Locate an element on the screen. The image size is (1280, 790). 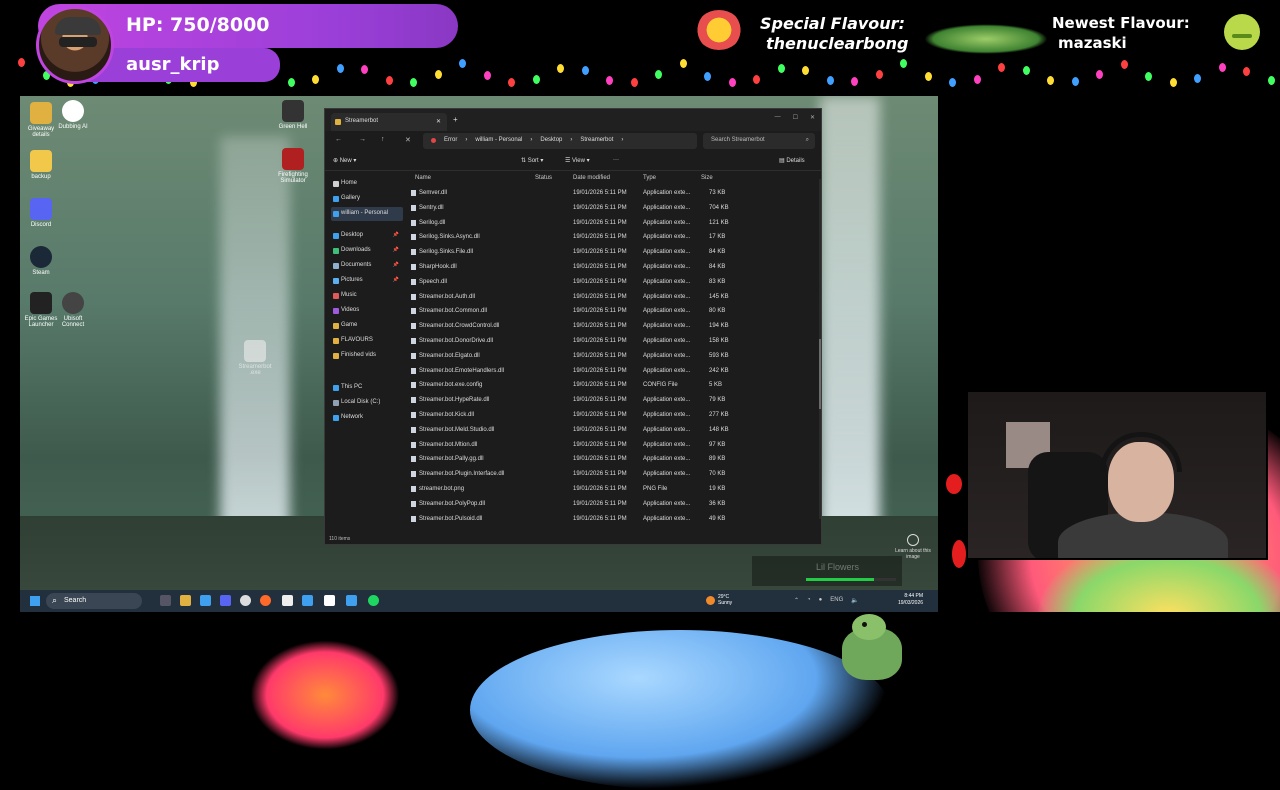
file-icon is located at coordinates (413, 296).